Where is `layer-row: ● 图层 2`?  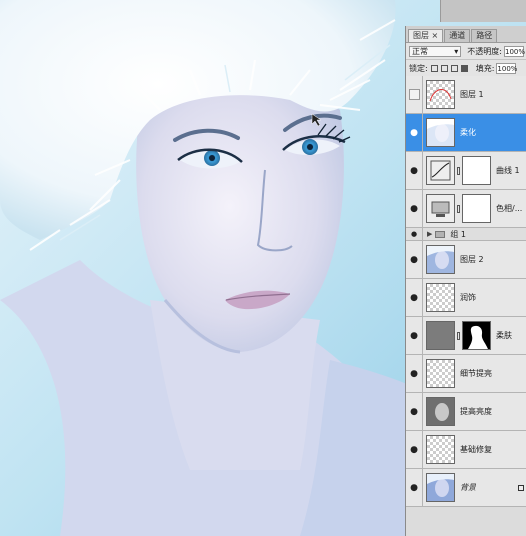 layer-row: ● 图层 2 is located at coordinates (466, 260).